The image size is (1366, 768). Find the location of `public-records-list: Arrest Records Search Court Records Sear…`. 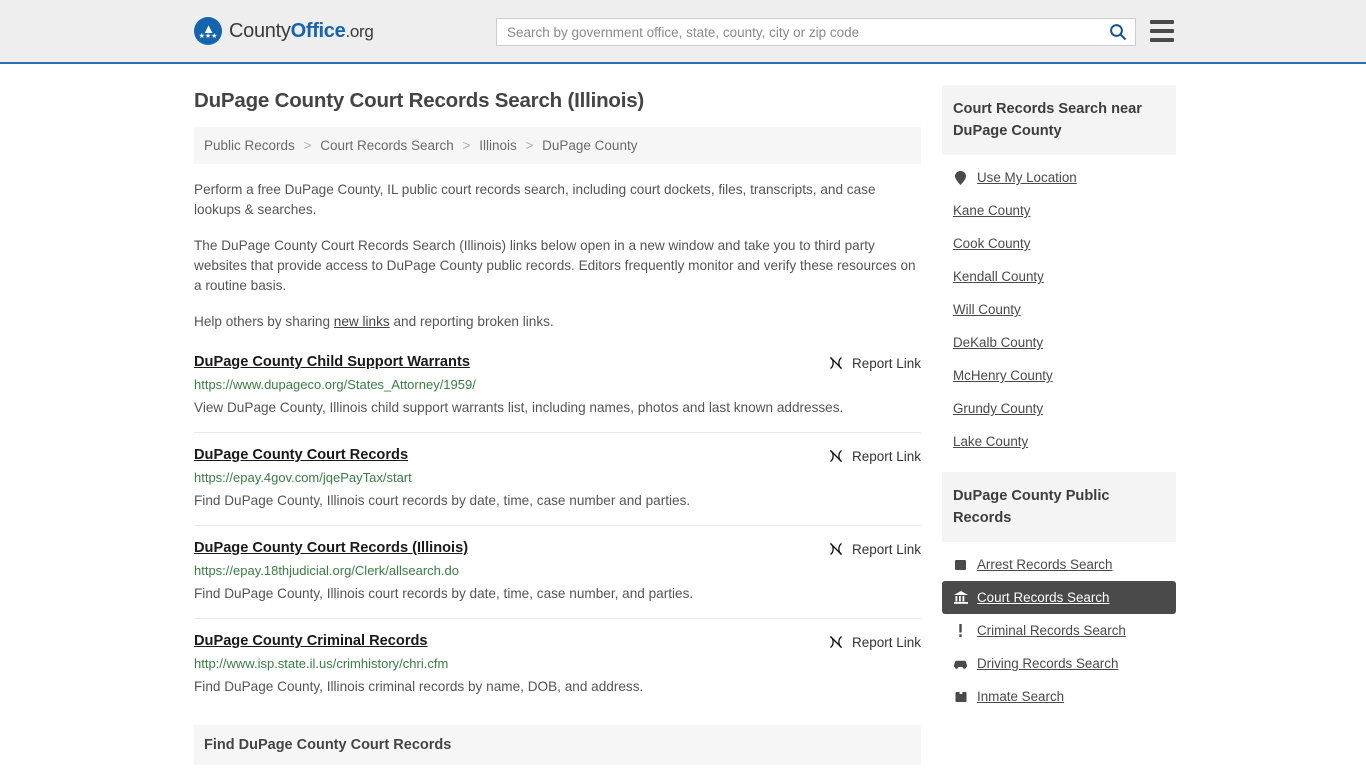

public-records-list: Arrest Records Search Court Records Sear… is located at coordinates (1059, 627).